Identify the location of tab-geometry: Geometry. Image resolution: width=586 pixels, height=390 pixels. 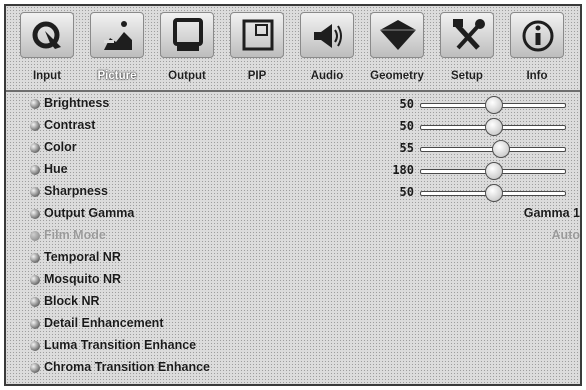
(397, 50).